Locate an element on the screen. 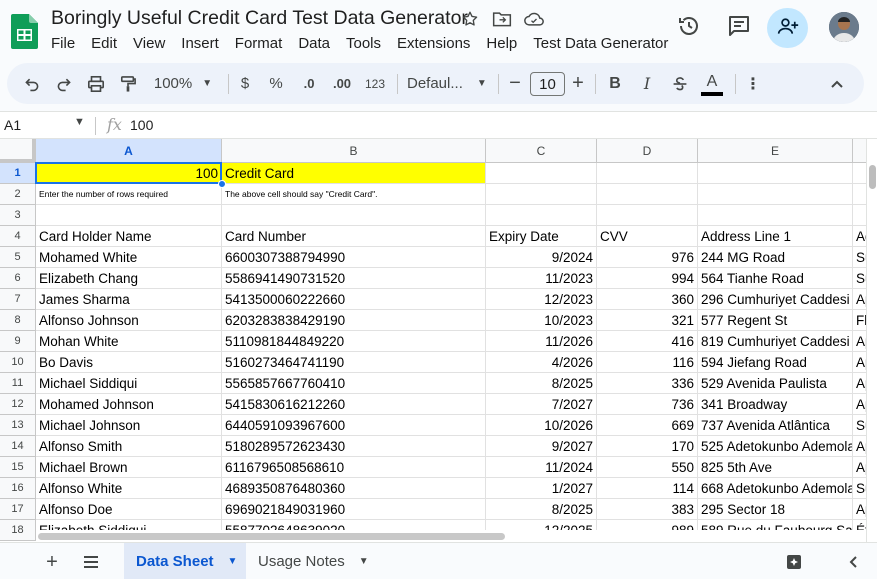 Image resolution: width=877 pixels, height=579 pixels. cell-f6: Su is located at coordinates (859, 278).